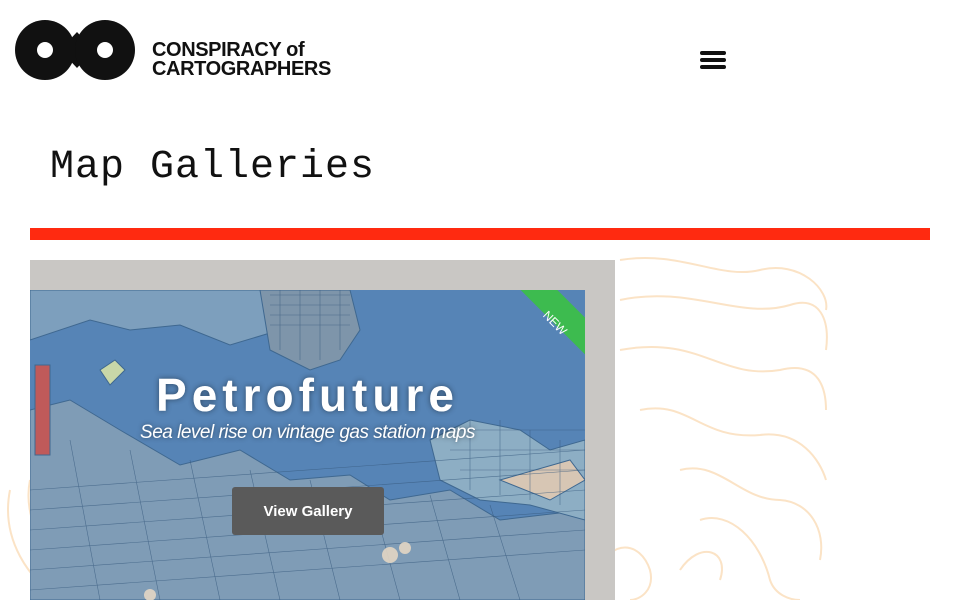  I want to click on view-gallery-button: View Gallery, so click(308, 511).